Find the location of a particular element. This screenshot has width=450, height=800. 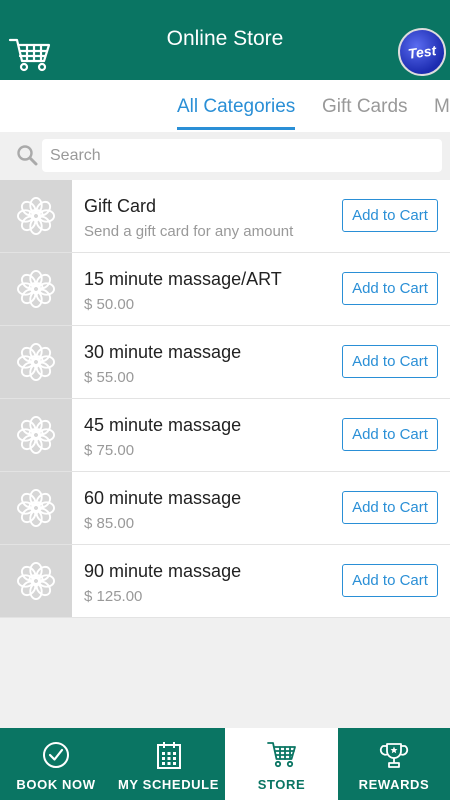

avatar-label: Test is located at coordinates (422, 52).